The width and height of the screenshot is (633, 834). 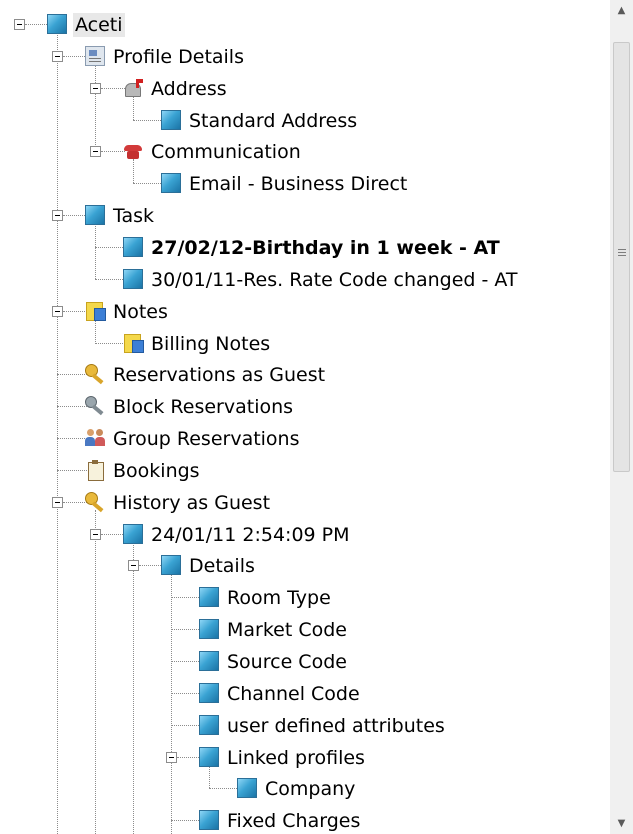 What do you see at coordinates (305, 57) in the screenshot?
I see `tree-node-profile: Profile Details` at bounding box center [305, 57].